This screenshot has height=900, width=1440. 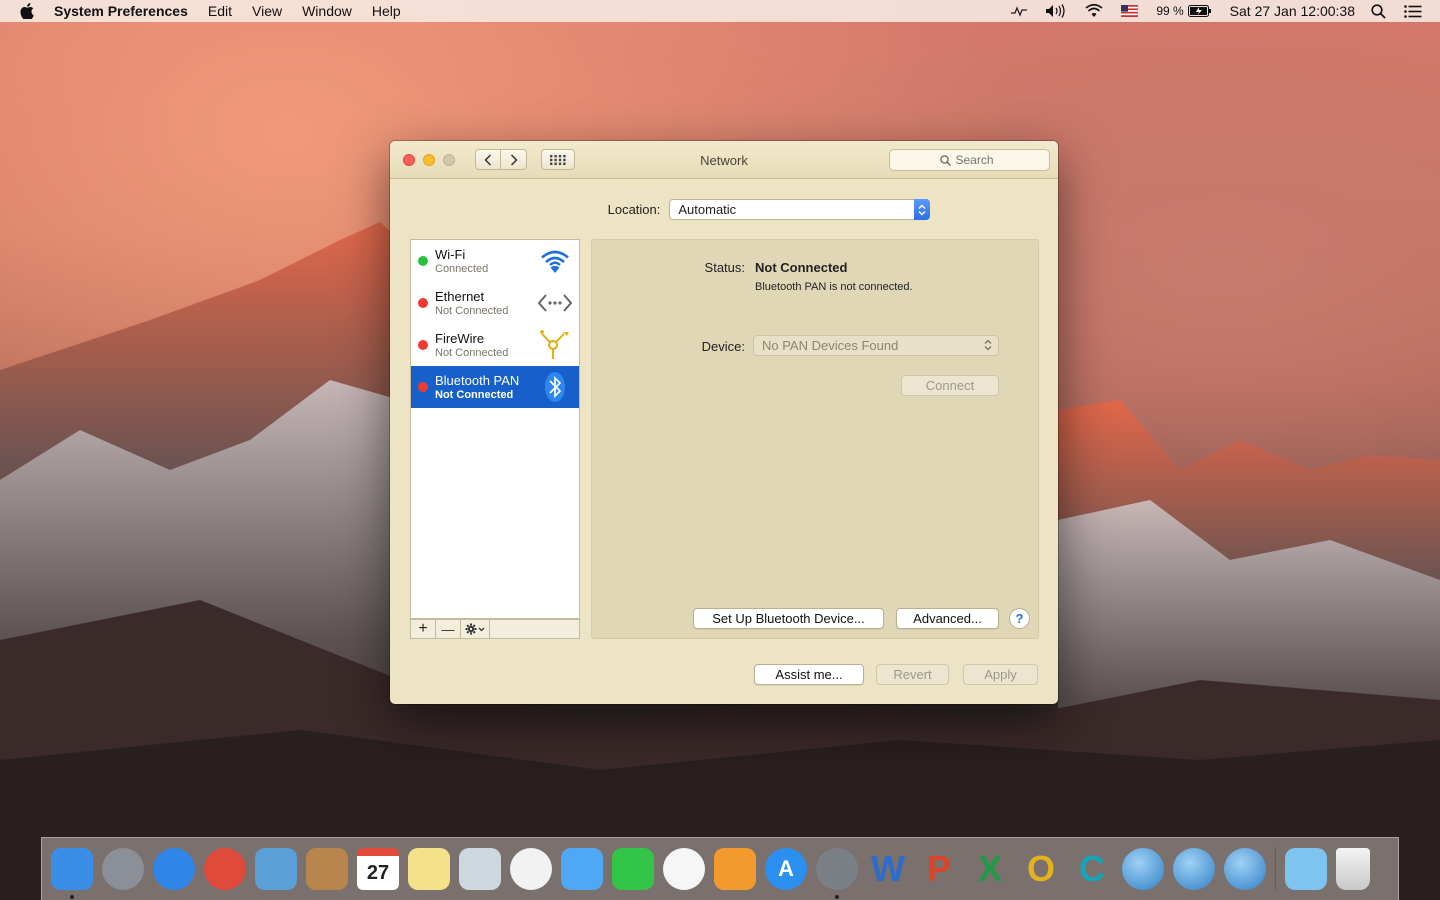 What do you see at coordinates (174, 869) in the screenshot?
I see `safari-icon` at bounding box center [174, 869].